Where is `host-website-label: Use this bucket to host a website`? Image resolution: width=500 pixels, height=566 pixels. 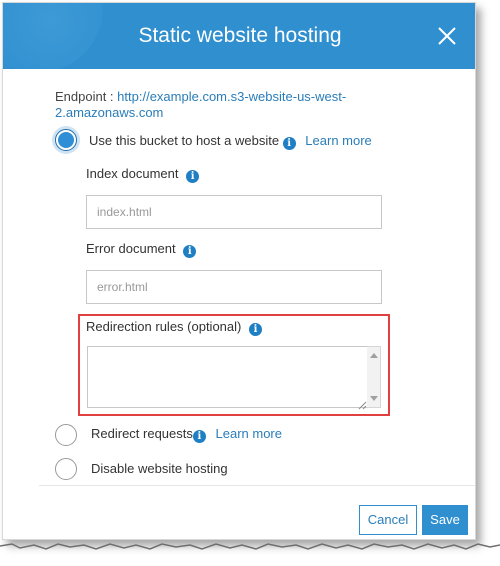 host-website-label: Use this bucket to host a website is located at coordinates (184, 140).